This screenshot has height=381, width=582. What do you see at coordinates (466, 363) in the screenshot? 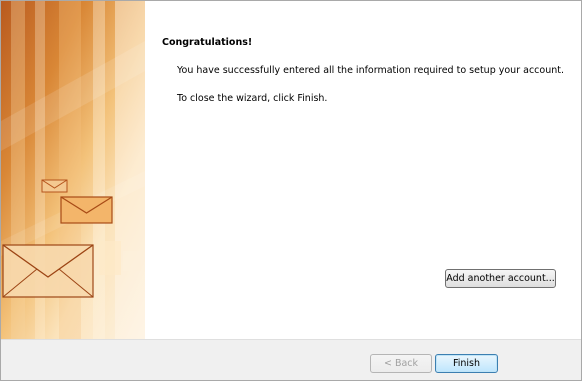
I see `finish-button: Finish` at bounding box center [466, 363].